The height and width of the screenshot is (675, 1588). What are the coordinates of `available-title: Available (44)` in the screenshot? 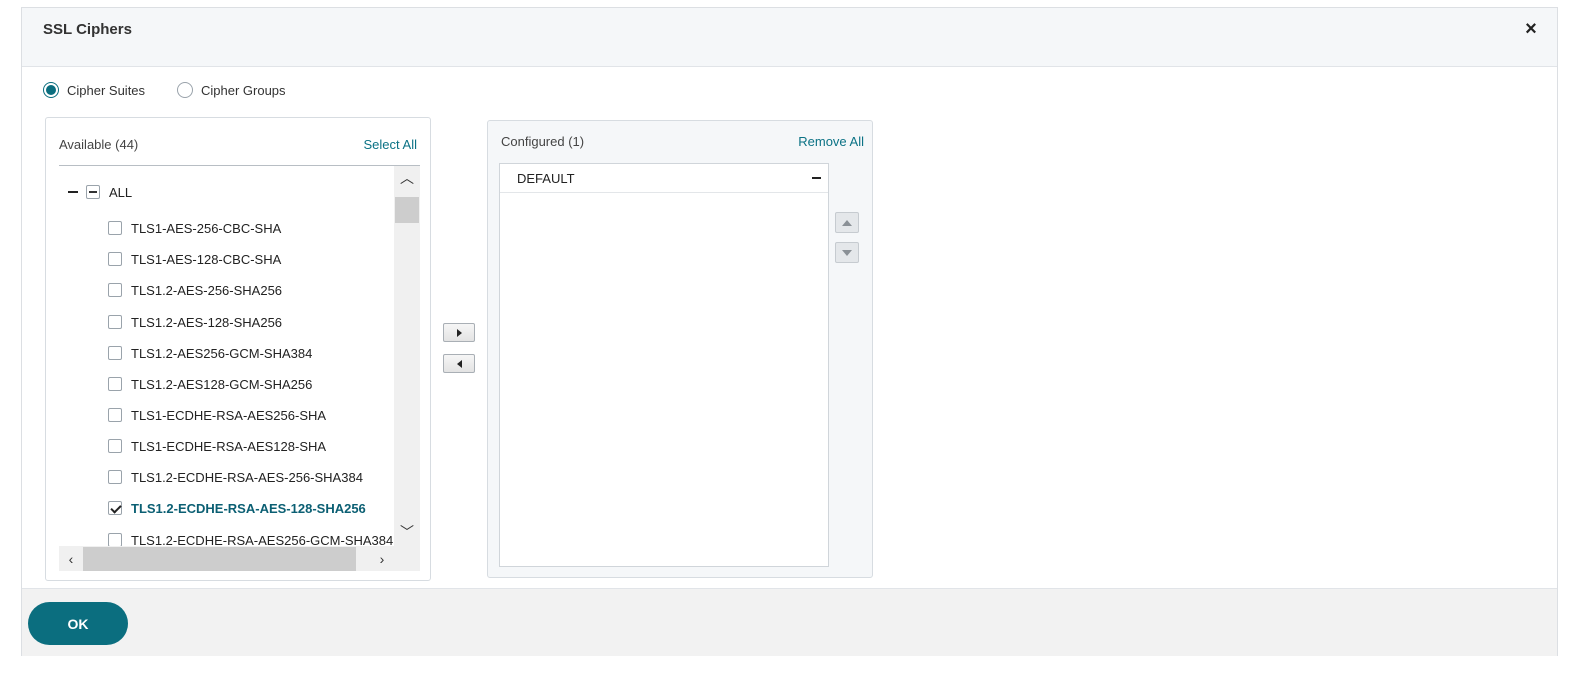 It's located at (99, 144).